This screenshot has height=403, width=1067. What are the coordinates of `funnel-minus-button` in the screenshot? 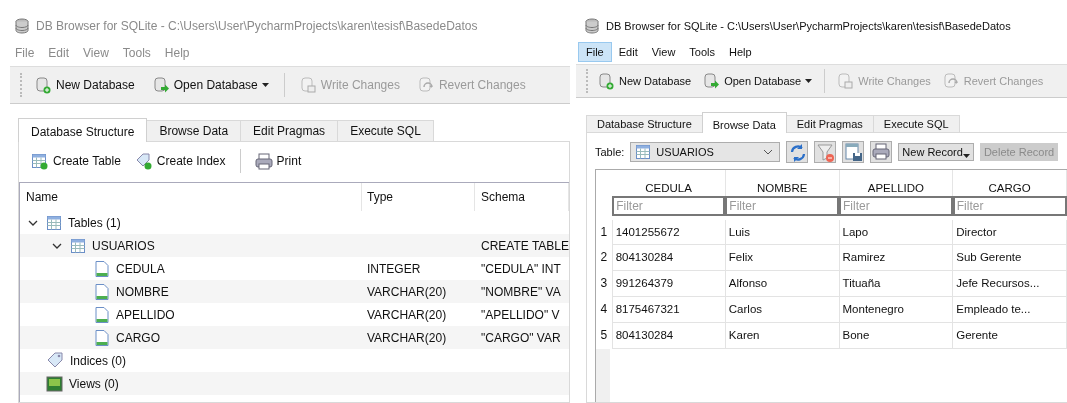 It's located at (825, 152).